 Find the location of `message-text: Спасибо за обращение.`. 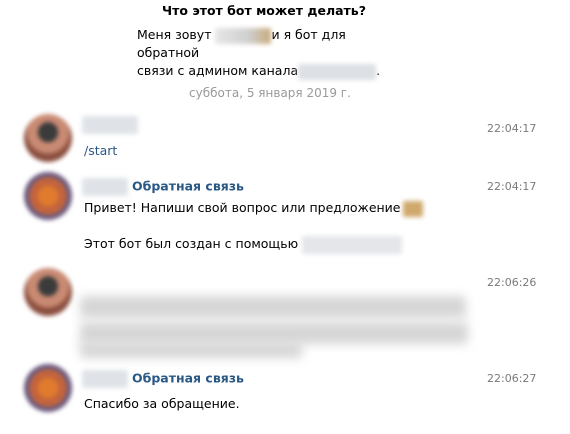

message-text: Спасибо за обращение. is located at coordinates (162, 403).